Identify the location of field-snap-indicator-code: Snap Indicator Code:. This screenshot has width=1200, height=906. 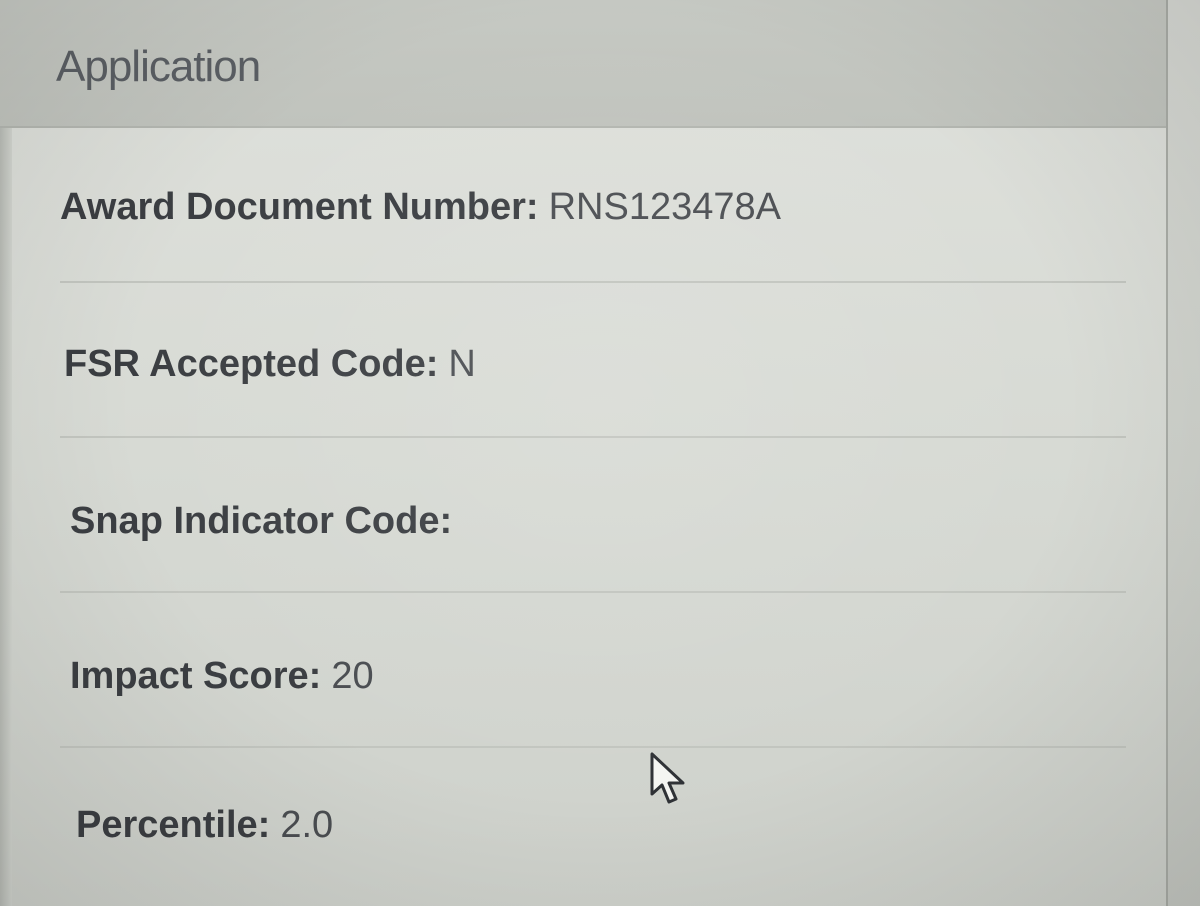
(266, 521).